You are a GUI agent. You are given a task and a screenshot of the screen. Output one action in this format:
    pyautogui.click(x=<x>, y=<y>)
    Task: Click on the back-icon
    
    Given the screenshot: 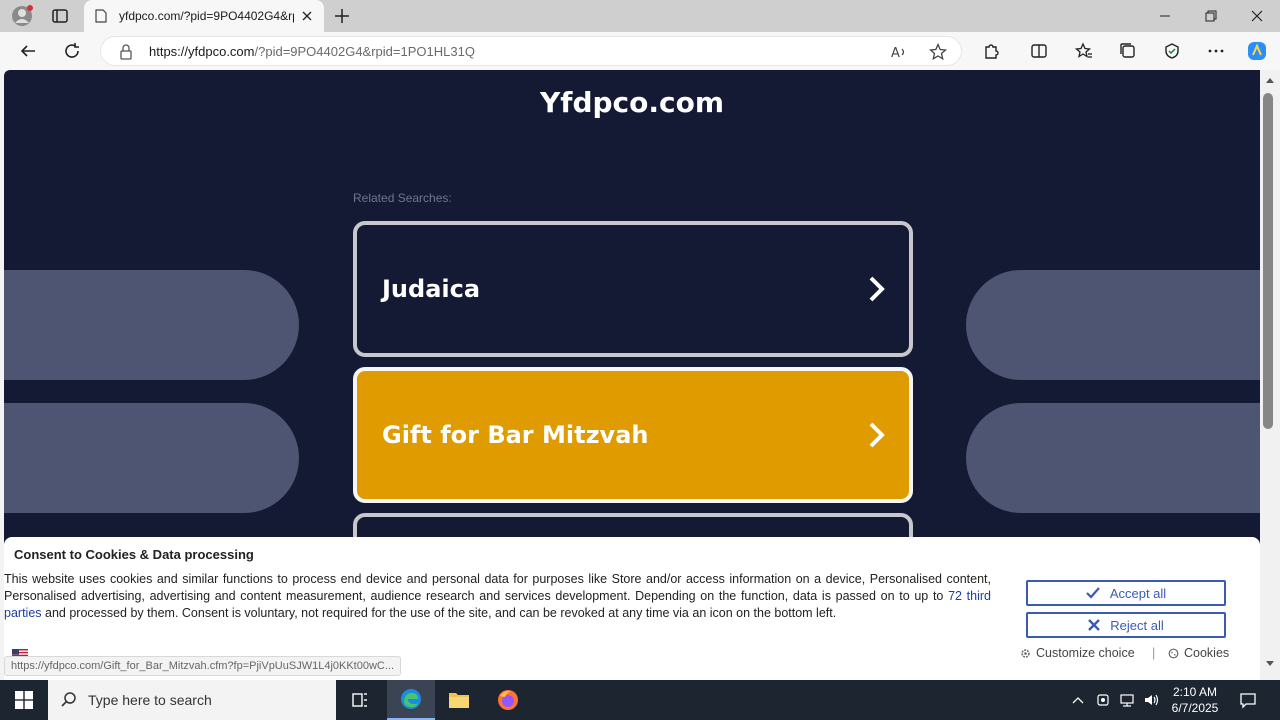 What is the action you would take?
    pyautogui.click(x=28, y=51)
    